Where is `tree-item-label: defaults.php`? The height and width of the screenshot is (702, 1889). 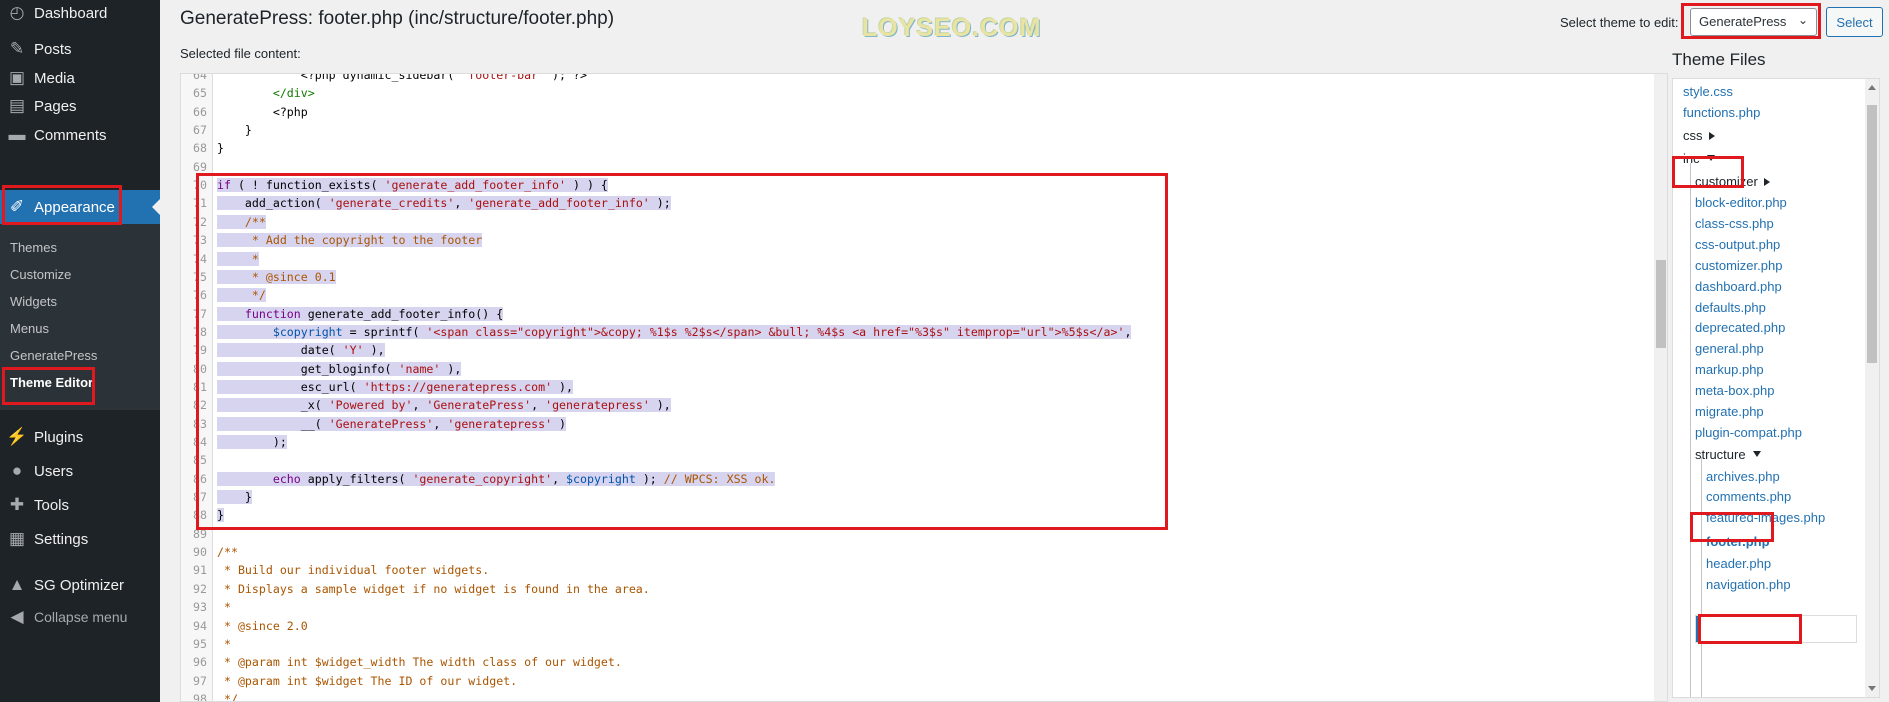 tree-item-label: defaults.php is located at coordinates (1730, 307).